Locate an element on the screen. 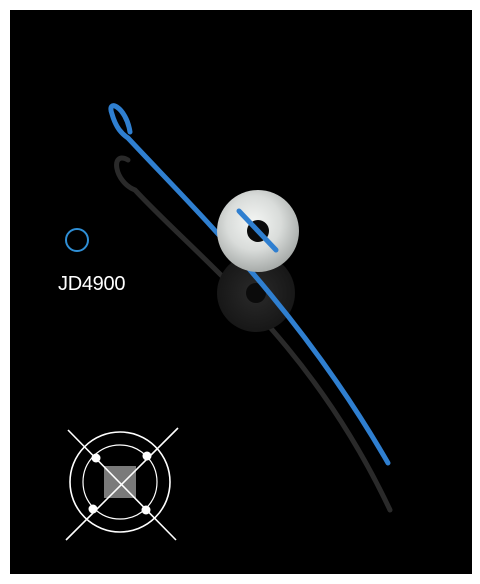 This screenshot has width=480, height=584. corner-dot-bottom-left is located at coordinates (93, 509).